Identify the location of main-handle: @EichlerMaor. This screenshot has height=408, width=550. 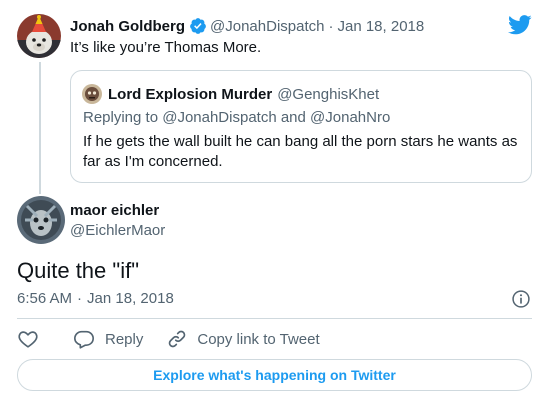
(117, 230).